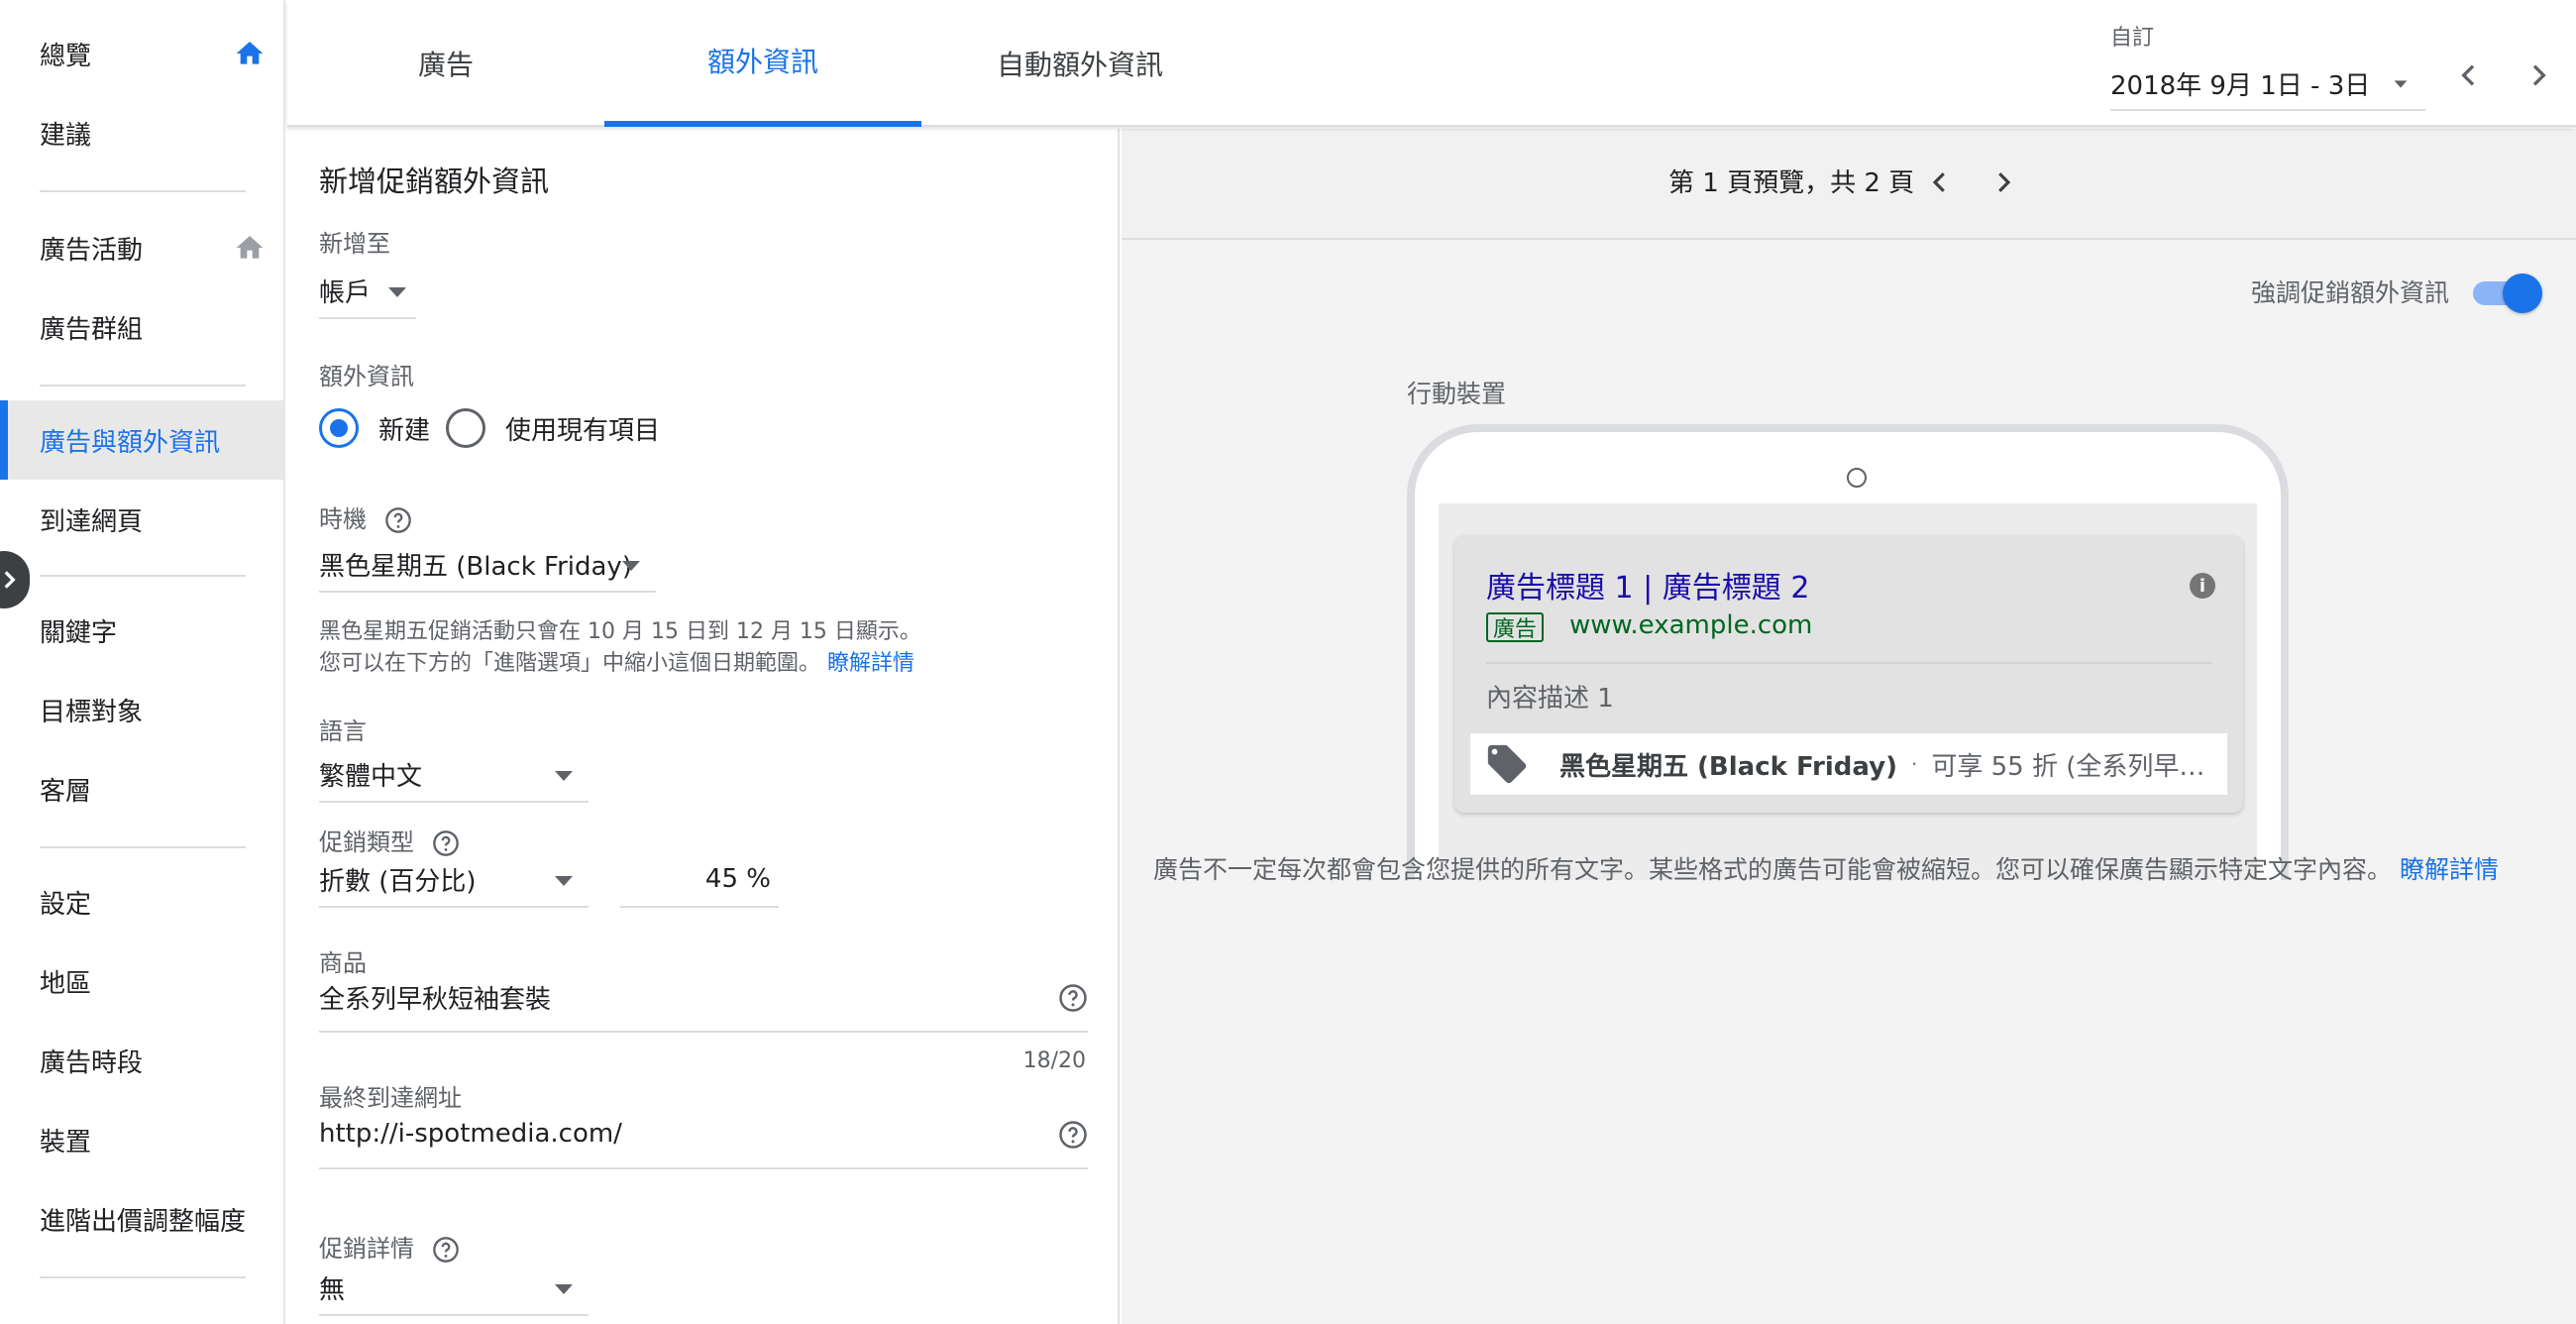 The height and width of the screenshot is (1324, 2576). I want to click on tab-label: 額外資訊, so click(762, 62).